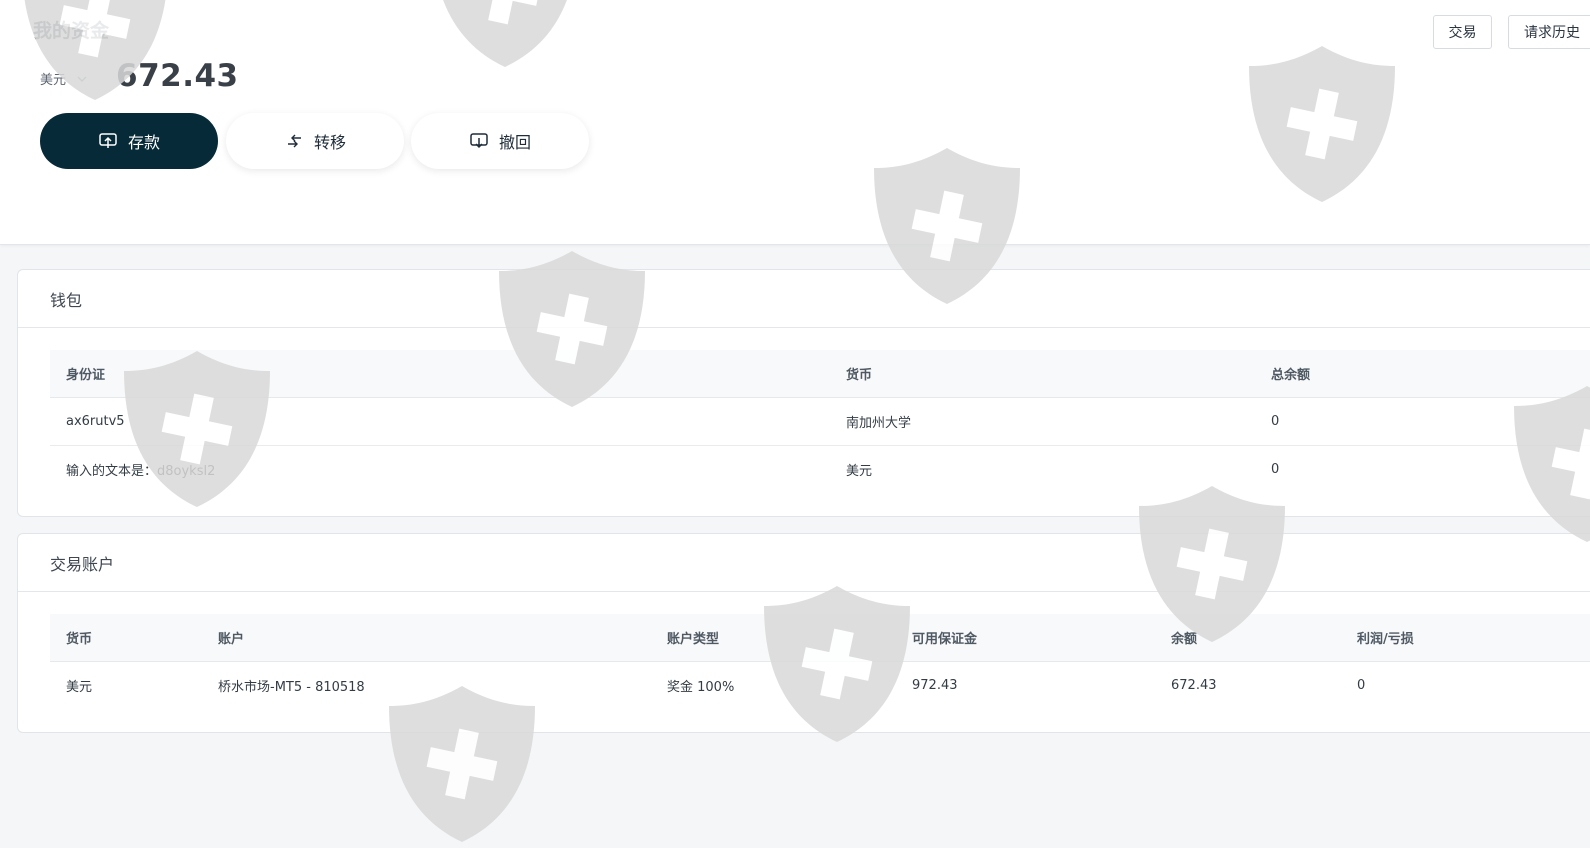 This screenshot has width=1590, height=848. What do you see at coordinates (804, 299) in the screenshot?
I see `wallet-card-title: 钱包` at bounding box center [804, 299].